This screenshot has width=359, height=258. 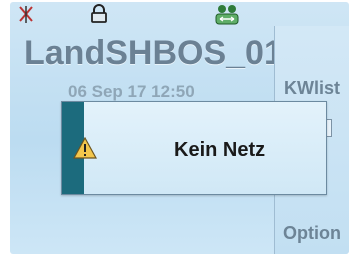 What do you see at coordinates (312, 88) in the screenshot?
I see `softkey-top: KWlist` at bounding box center [312, 88].